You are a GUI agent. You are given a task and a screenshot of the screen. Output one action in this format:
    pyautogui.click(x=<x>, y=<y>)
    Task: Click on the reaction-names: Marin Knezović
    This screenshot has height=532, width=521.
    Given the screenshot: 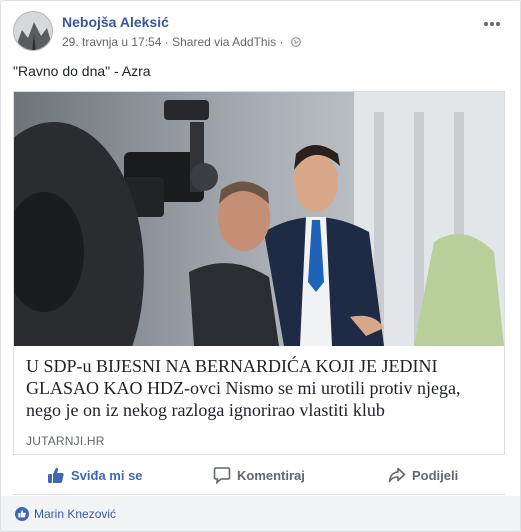 What is the action you would take?
    pyautogui.click(x=75, y=514)
    